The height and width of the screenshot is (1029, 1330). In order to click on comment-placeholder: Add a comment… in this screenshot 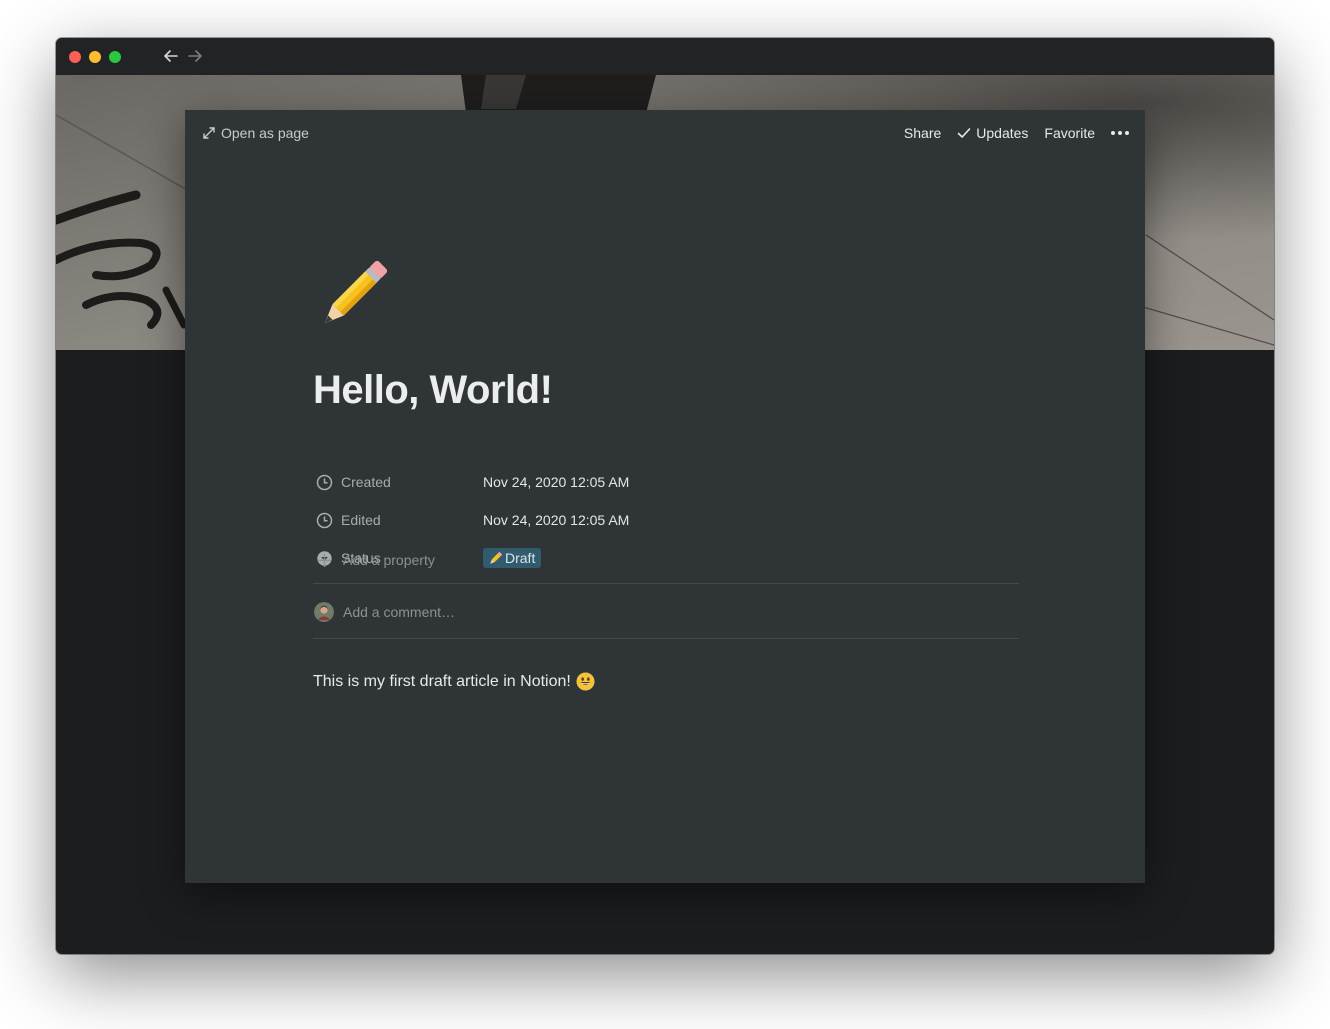, I will do `click(399, 612)`.